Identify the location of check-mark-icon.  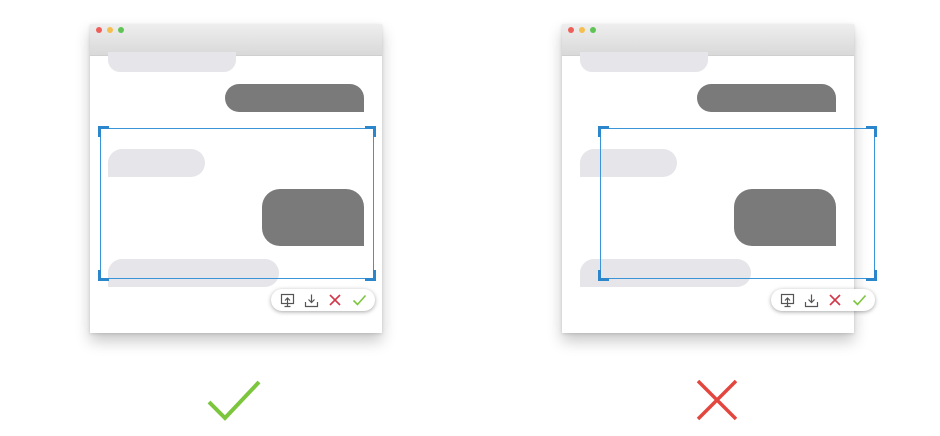
(234, 402).